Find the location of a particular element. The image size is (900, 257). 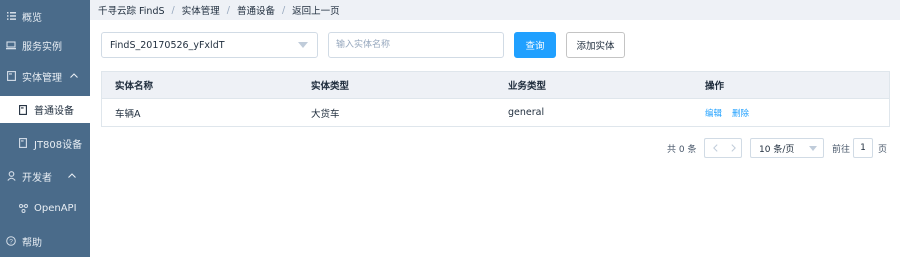

sidebar-item-normal-devices: 普通设备 is located at coordinates (45, 109).